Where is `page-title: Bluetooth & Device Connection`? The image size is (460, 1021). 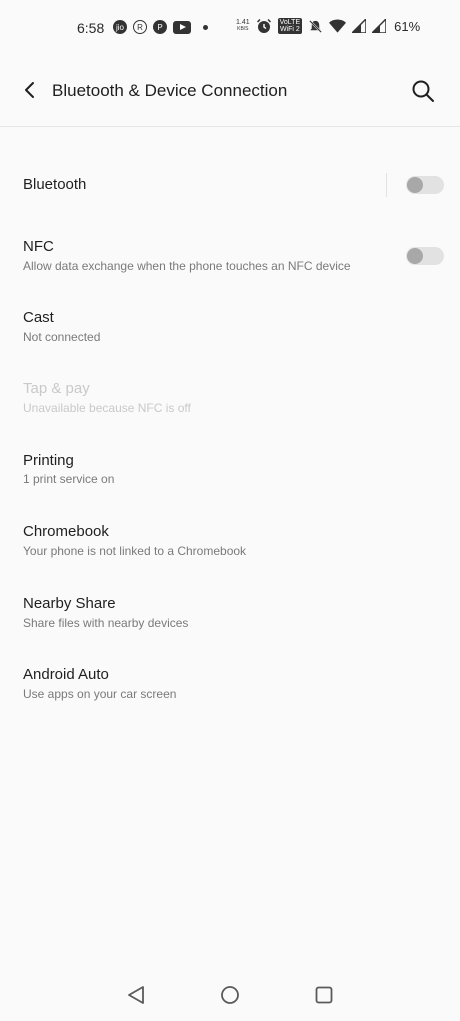 page-title: Bluetooth & Device Connection is located at coordinates (170, 90).